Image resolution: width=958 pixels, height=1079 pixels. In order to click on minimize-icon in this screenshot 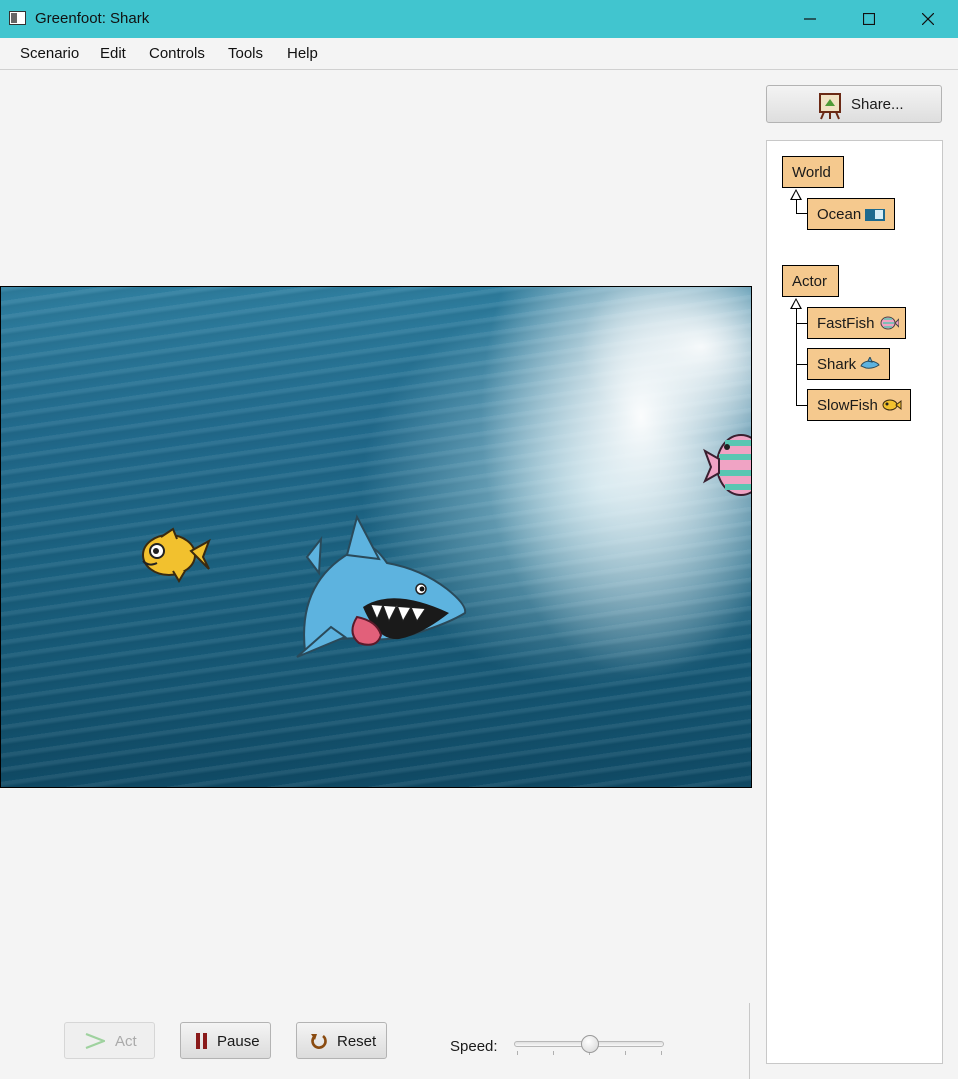, I will do `click(810, 19)`.